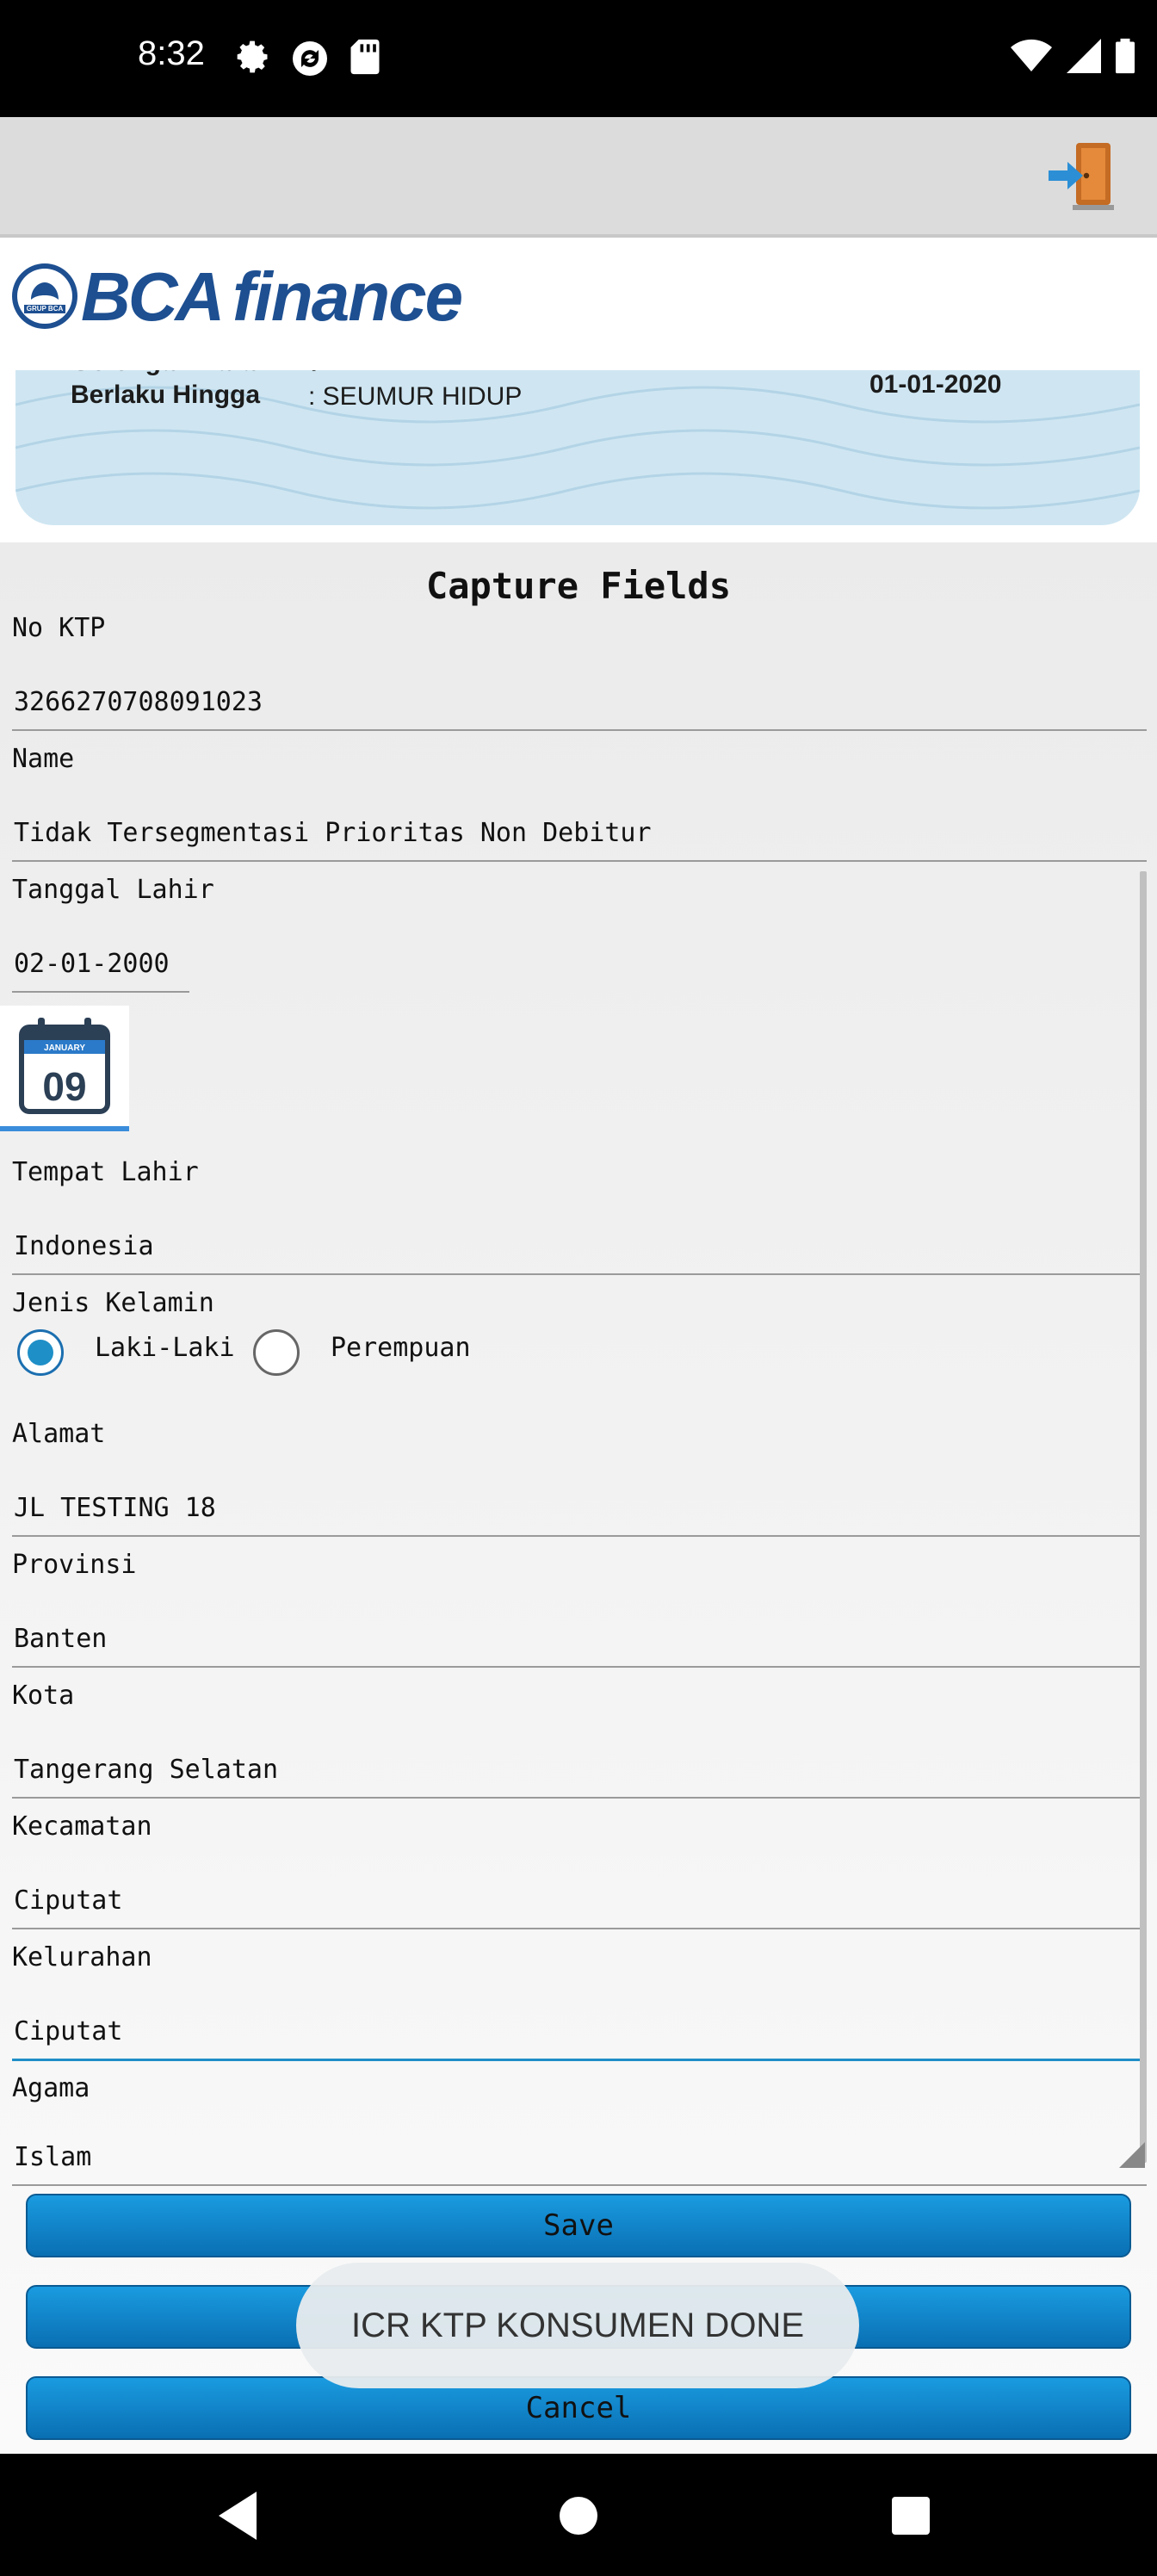 The width and height of the screenshot is (1157, 2576). I want to click on resize-grip, so click(1132, 2155).